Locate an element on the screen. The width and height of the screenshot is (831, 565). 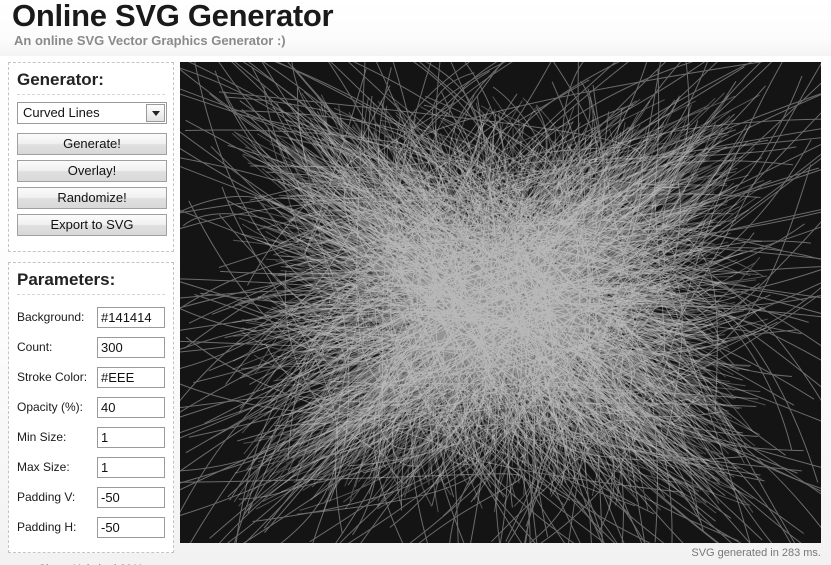
generator-panel-title: Generator: is located at coordinates (91, 82).